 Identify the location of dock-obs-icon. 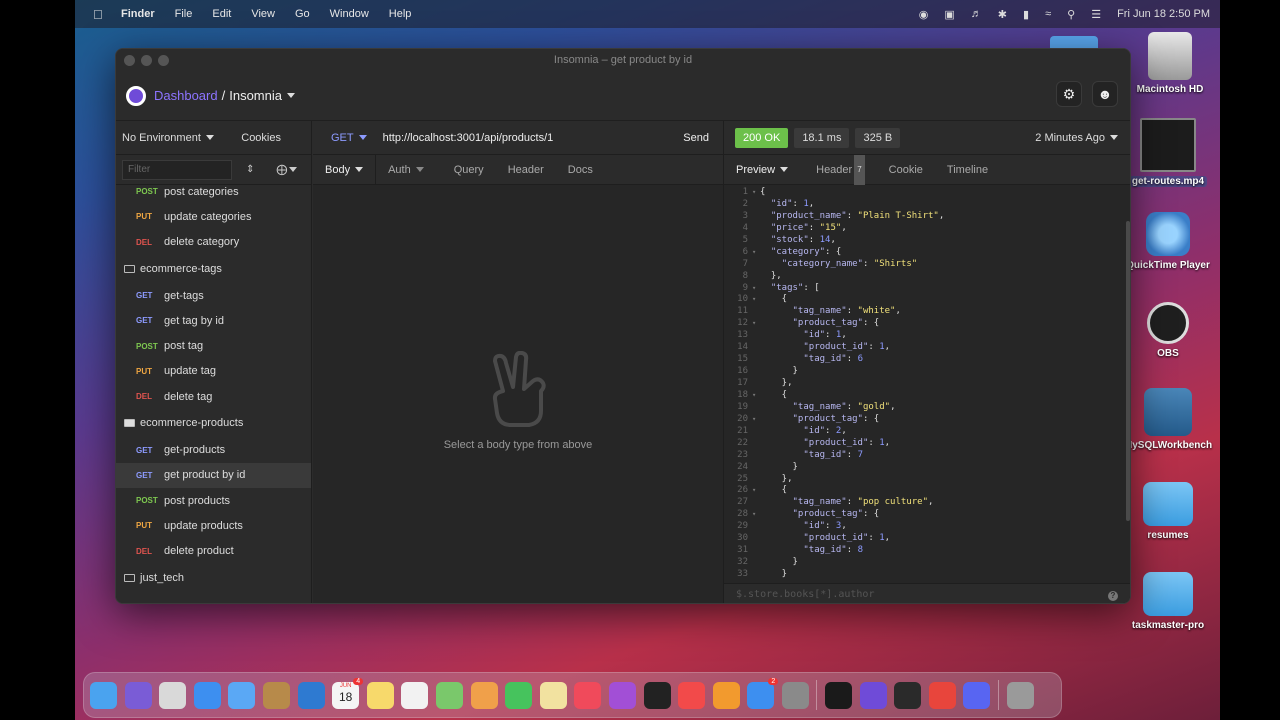
(908, 695).